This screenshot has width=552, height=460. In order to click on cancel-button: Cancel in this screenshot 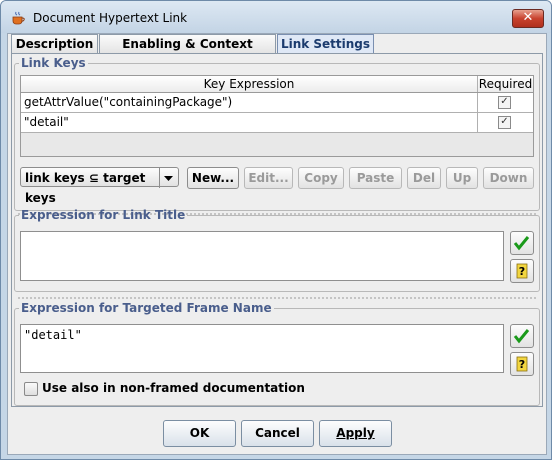, I will do `click(277, 433)`.